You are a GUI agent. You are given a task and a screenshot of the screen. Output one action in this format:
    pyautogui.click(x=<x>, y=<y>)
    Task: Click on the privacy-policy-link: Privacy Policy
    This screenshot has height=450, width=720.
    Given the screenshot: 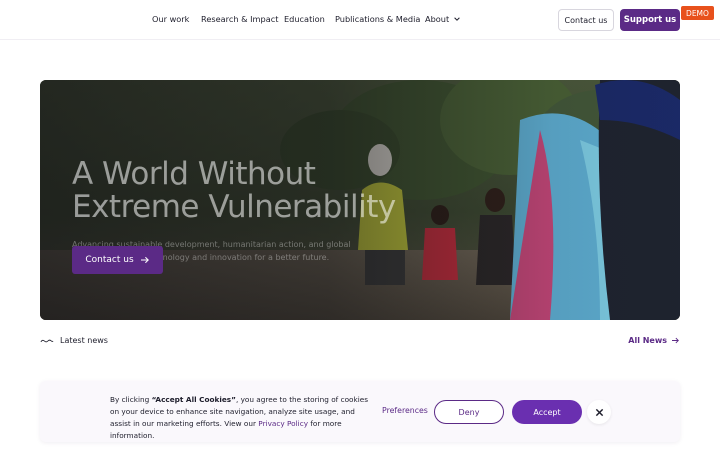 What is the action you would take?
    pyautogui.click(x=283, y=423)
    